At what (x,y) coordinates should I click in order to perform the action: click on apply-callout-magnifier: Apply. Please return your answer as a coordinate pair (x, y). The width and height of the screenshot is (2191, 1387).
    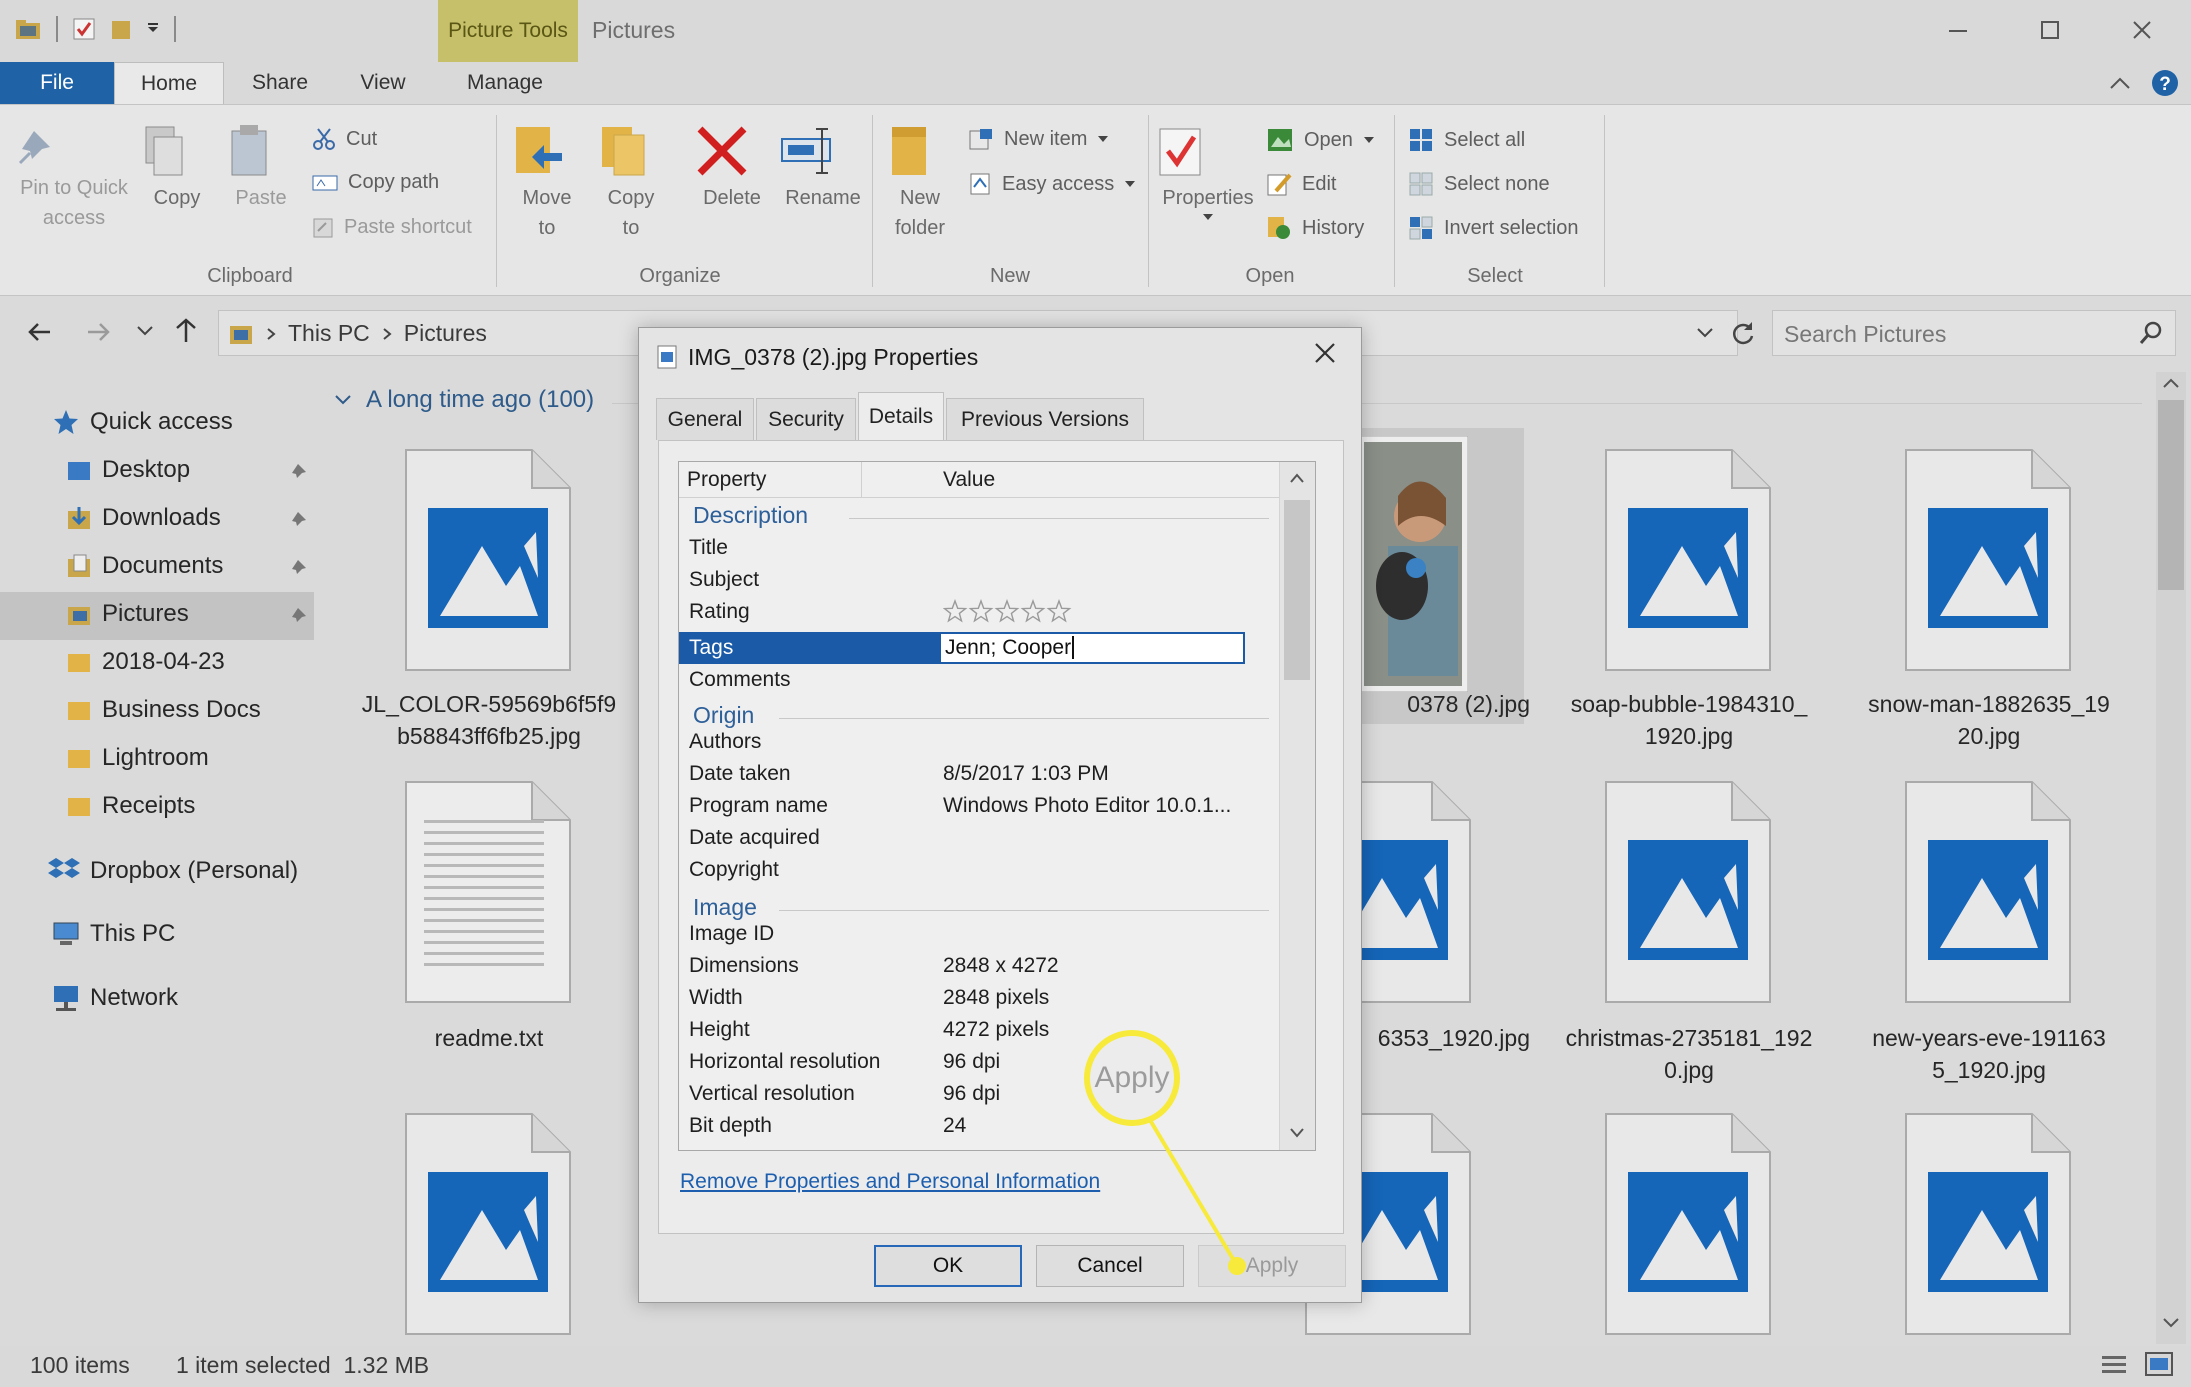
    Looking at the image, I should click on (1132, 1078).